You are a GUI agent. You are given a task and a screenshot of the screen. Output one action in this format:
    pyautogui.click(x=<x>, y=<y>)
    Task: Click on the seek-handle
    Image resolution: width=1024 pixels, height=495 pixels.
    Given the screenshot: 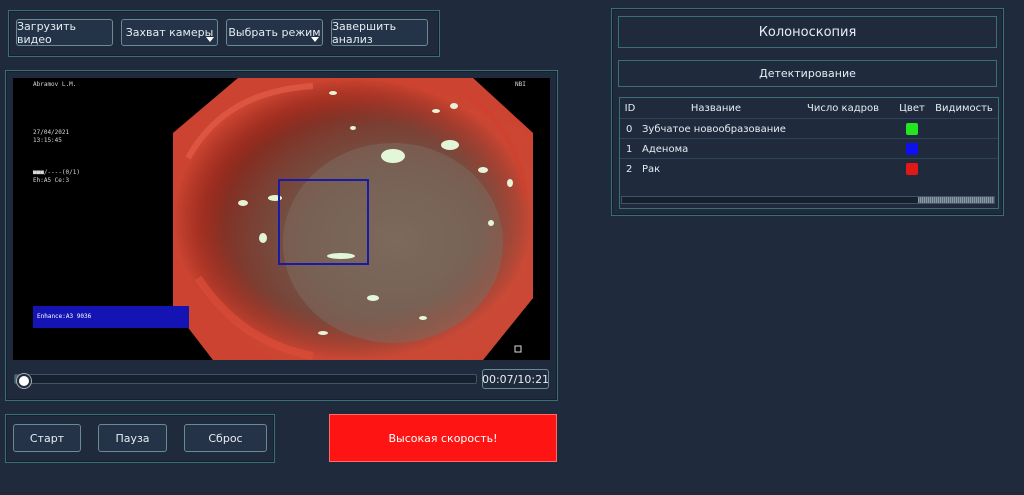 What is the action you would take?
    pyautogui.click(x=24, y=381)
    